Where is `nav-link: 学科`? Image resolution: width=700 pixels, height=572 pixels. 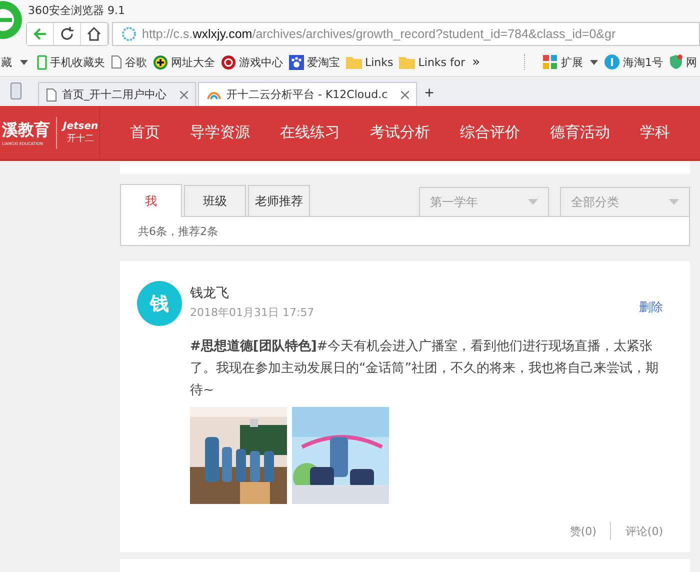 nav-link: 学科 is located at coordinates (655, 132).